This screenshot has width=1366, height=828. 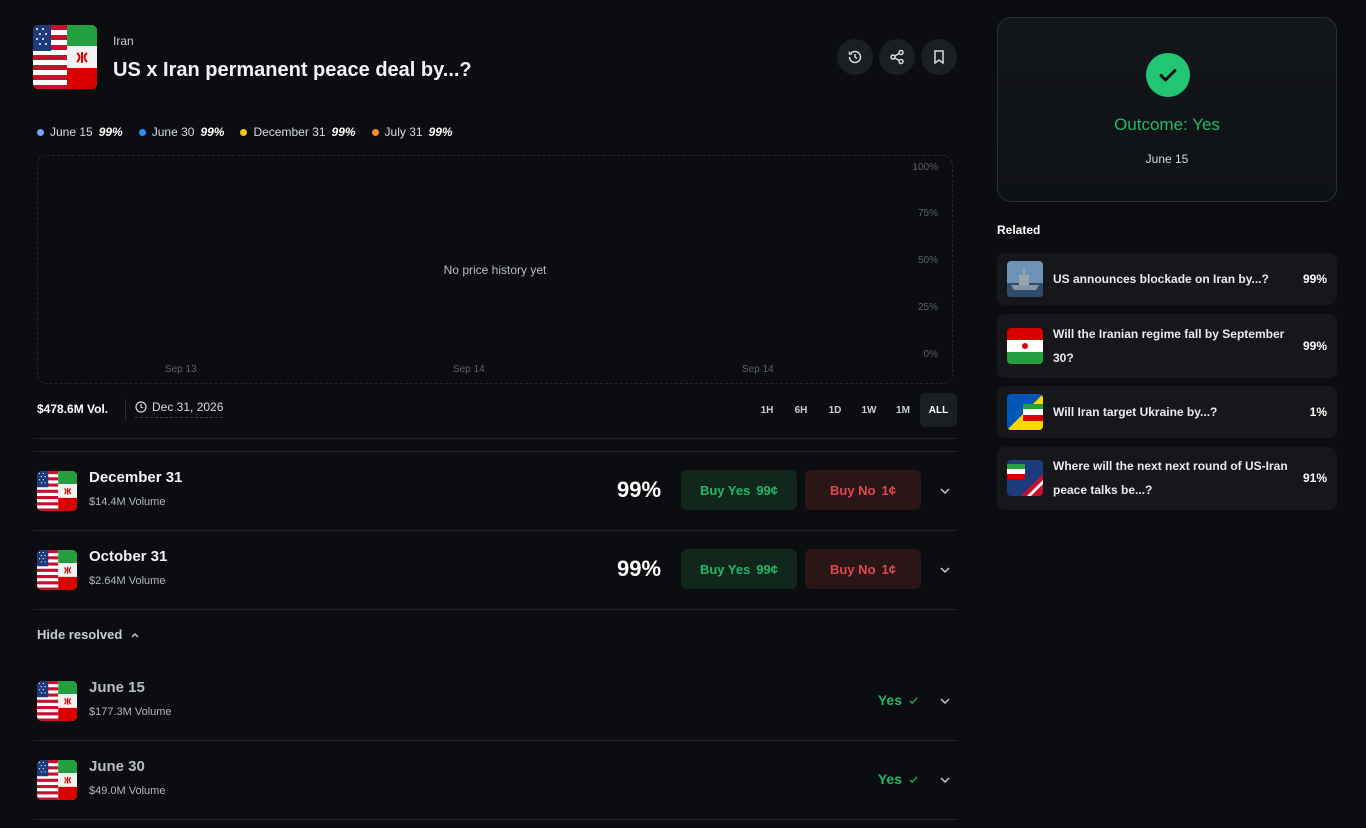 I want to click on range-6h: 6H, so click(x=801, y=410).